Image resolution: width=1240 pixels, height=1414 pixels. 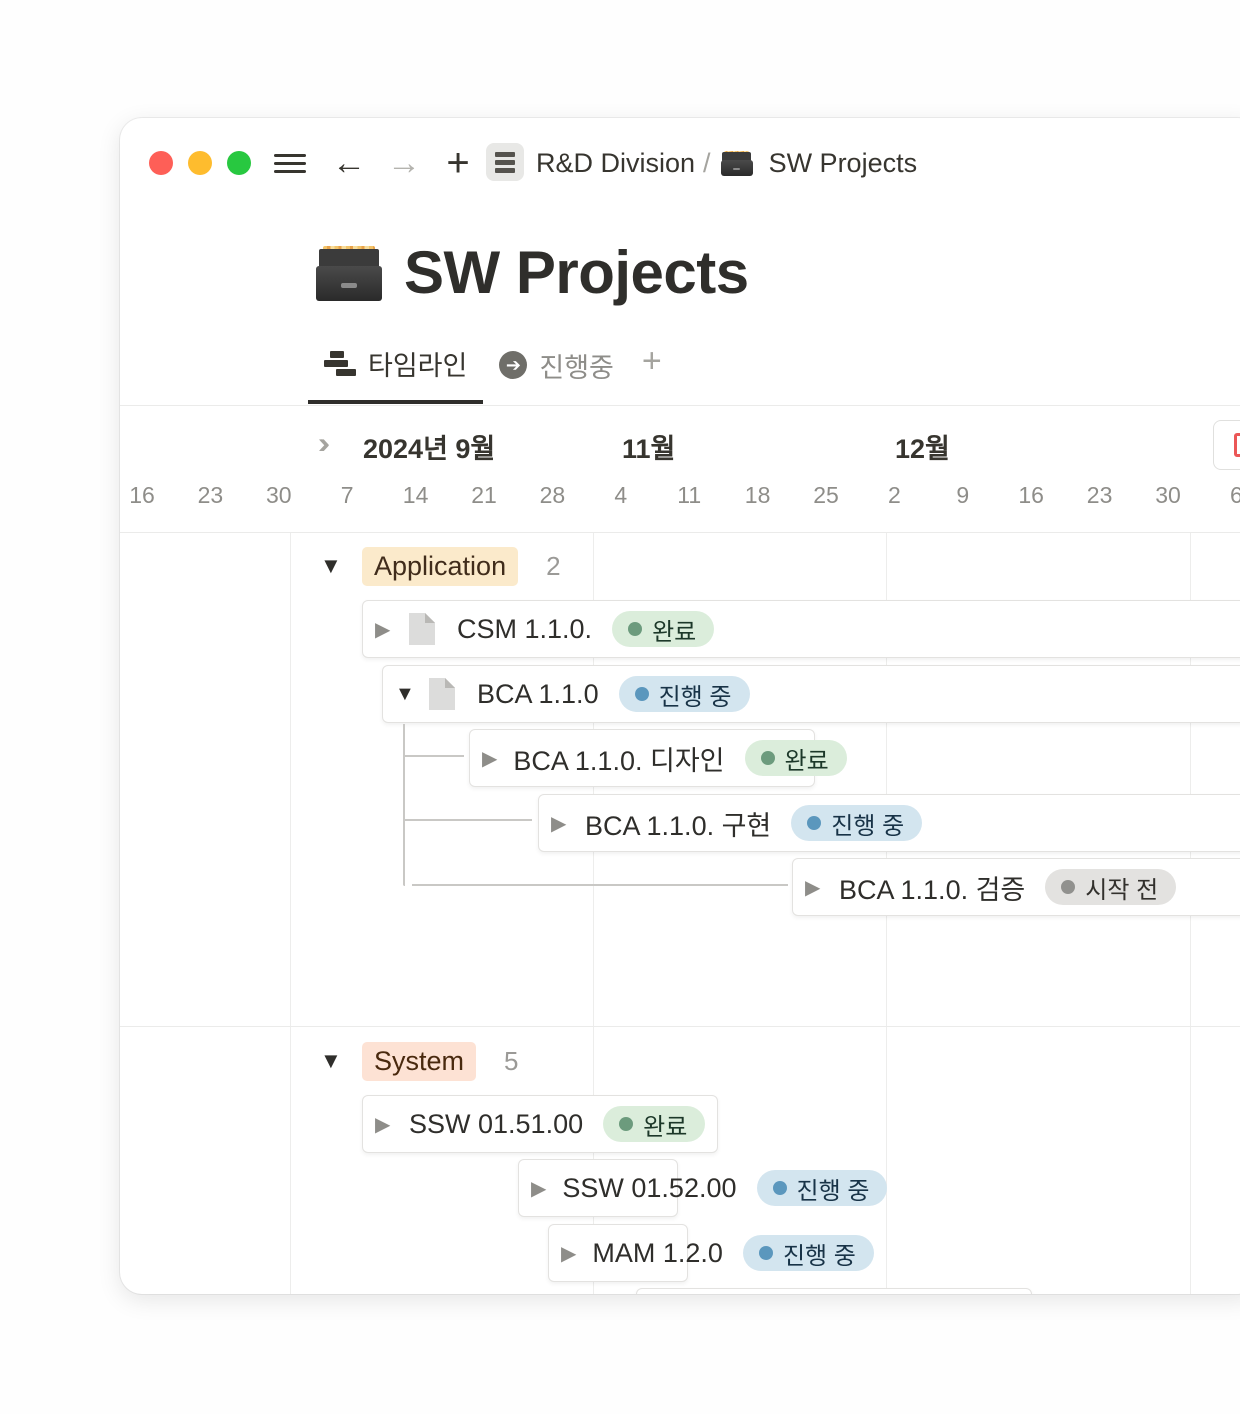 What do you see at coordinates (239, 163) in the screenshot?
I see `maximize-window-button` at bounding box center [239, 163].